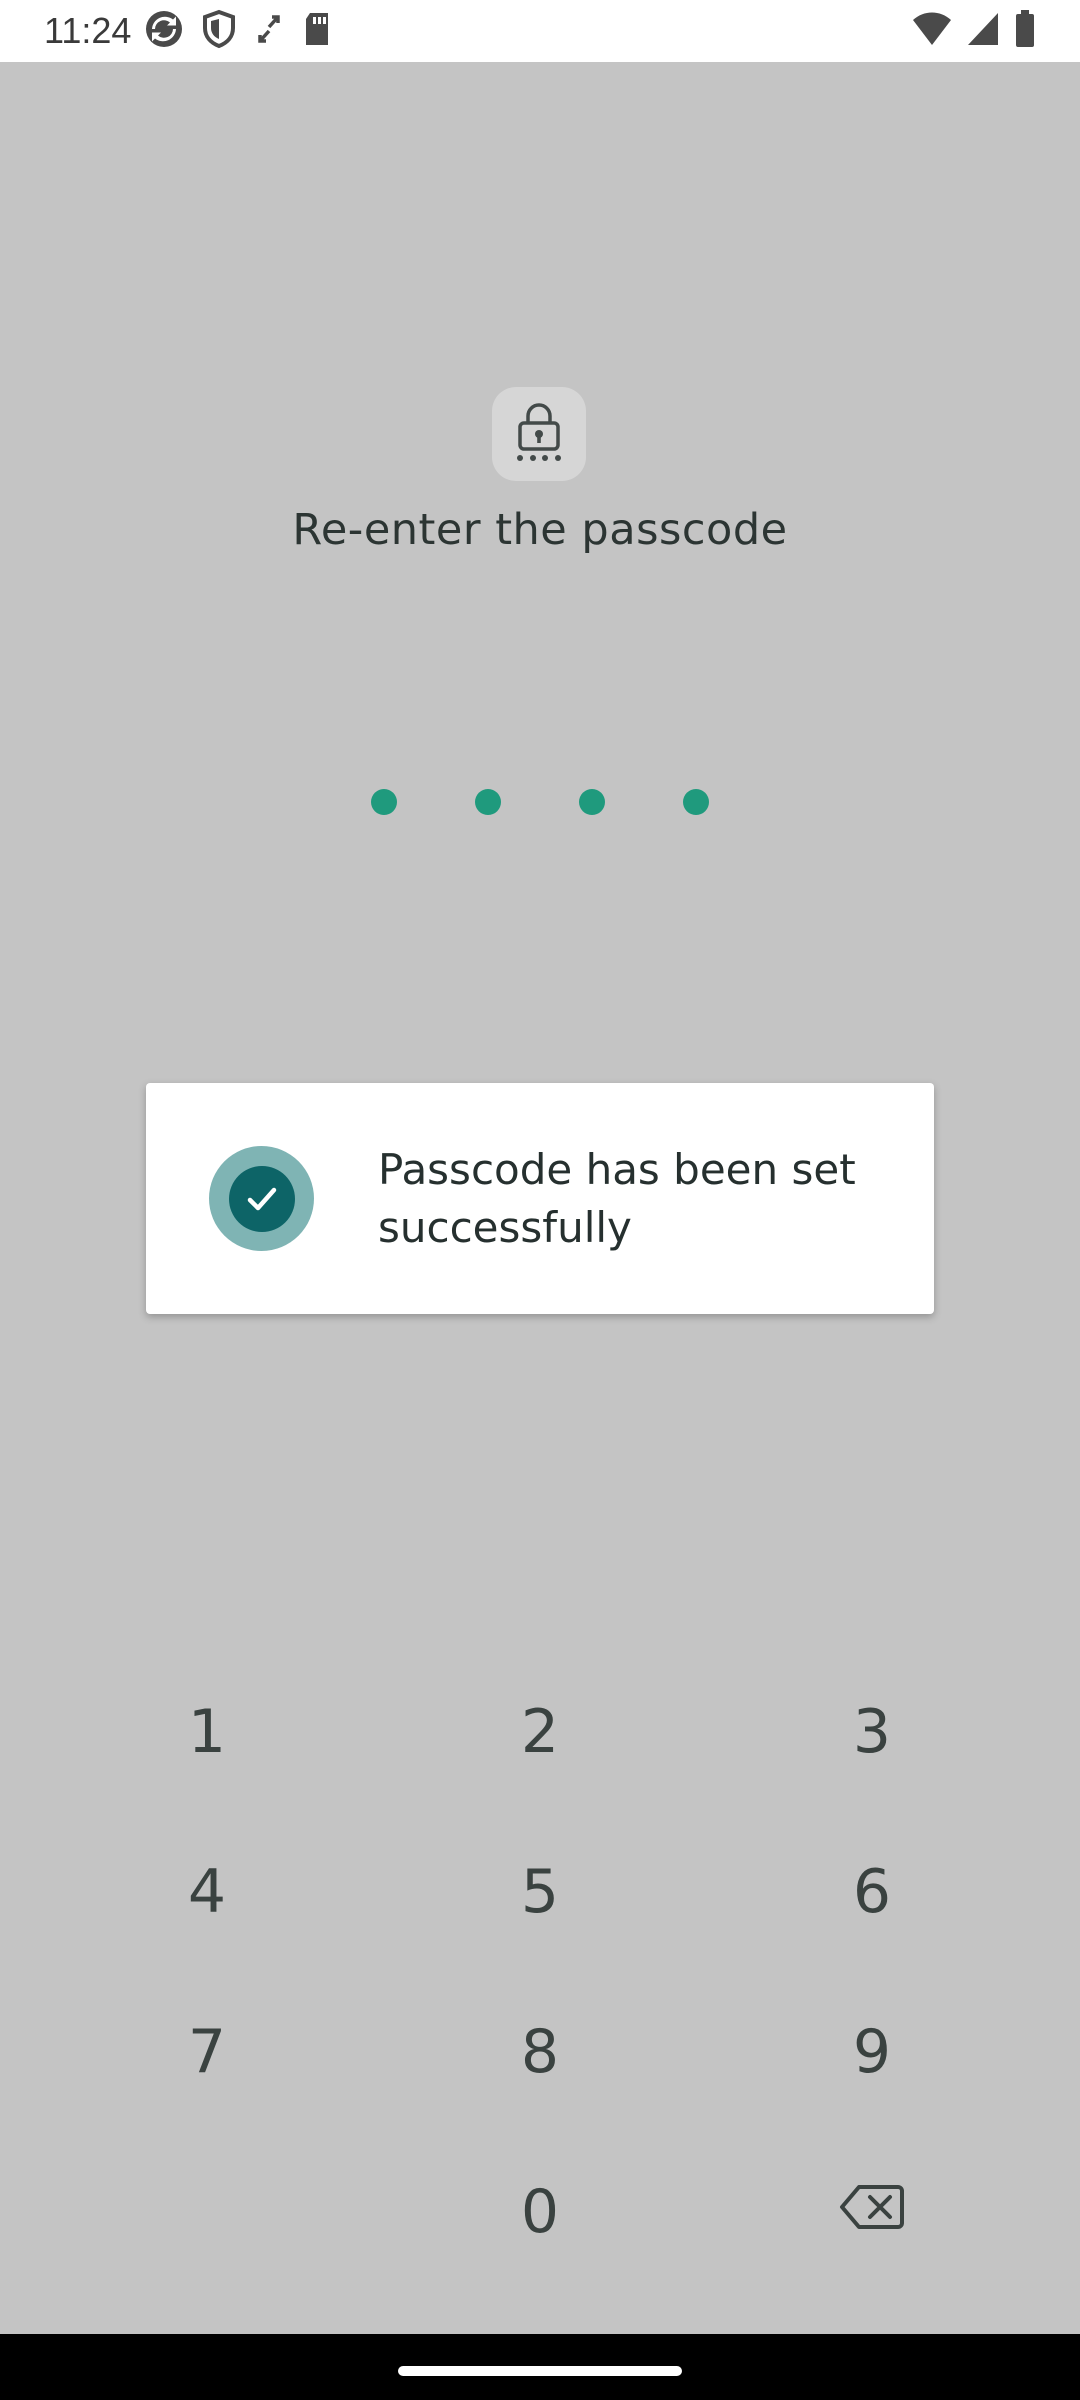 The width and height of the screenshot is (1080, 2400). I want to click on key-5: 5, so click(540, 1892).